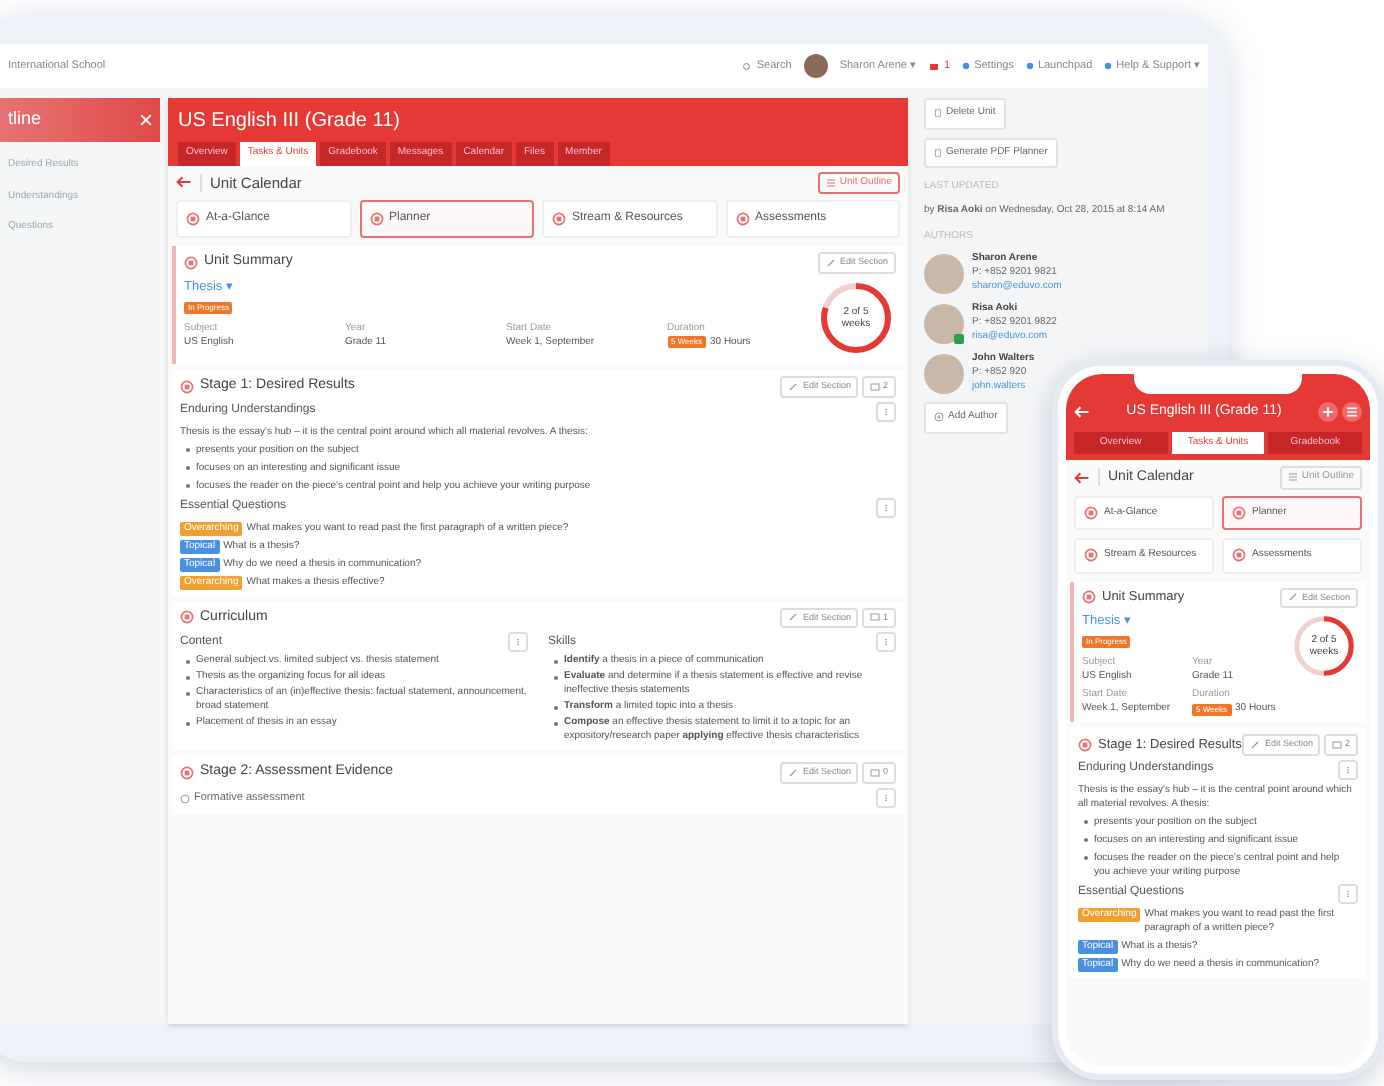 The height and width of the screenshot is (1086, 1384). Describe the element at coordinates (290, 122) in the screenshot. I see `course-title: US English III (Grade 11)` at that location.